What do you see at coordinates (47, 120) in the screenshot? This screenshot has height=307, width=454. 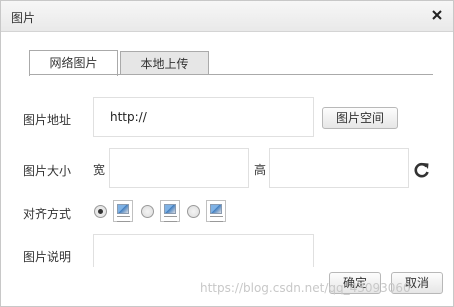 I see `url-label: 图片地址` at bounding box center [47, 120].